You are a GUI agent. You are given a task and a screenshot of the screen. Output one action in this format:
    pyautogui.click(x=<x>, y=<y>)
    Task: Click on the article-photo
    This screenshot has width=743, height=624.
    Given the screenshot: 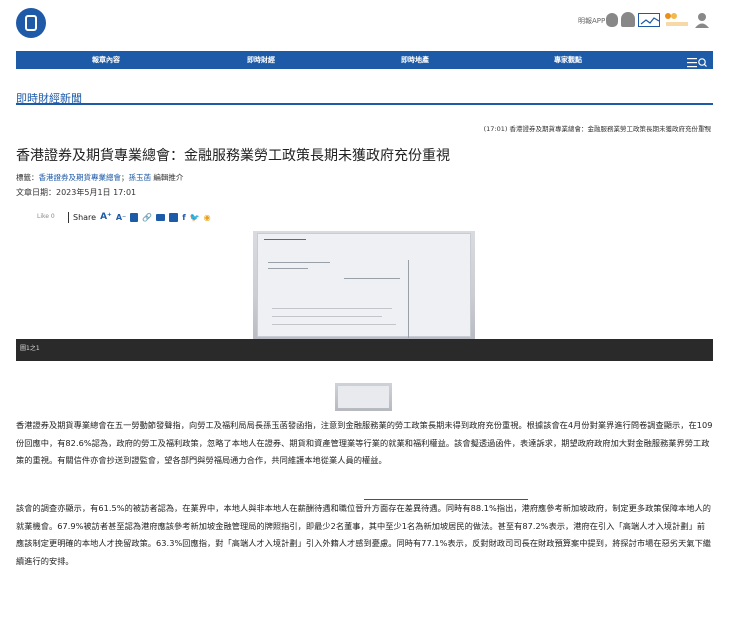 What is the action you would take?
    pyautogui.click(x=364, y=285)
    